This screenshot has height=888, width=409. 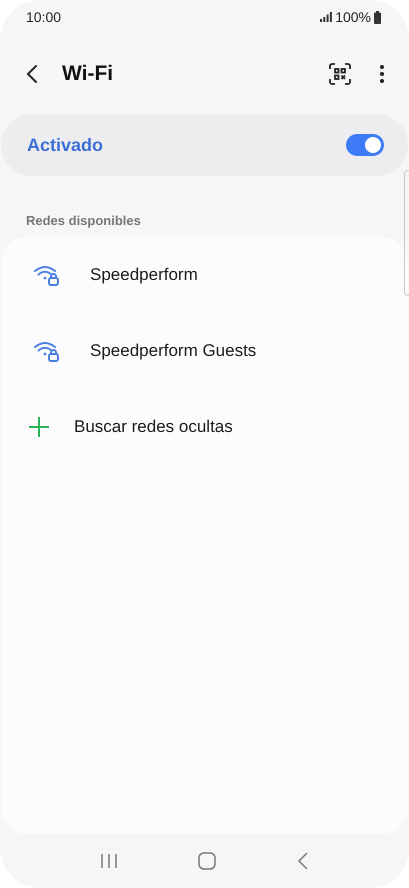 I want to click on toggle-label: Activado, so click(x=65, y=145).